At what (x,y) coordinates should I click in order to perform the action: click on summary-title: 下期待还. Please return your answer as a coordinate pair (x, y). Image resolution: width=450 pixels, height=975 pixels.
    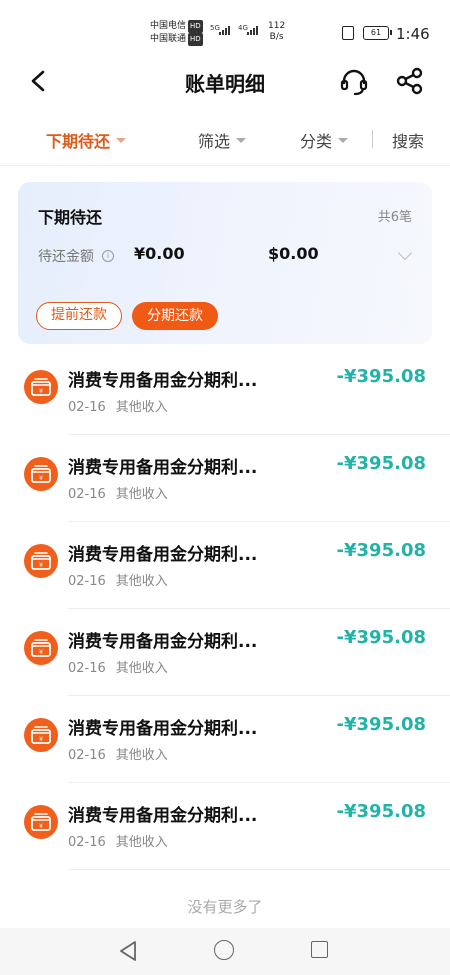
    Looking at the image, I should click on (70, 217).